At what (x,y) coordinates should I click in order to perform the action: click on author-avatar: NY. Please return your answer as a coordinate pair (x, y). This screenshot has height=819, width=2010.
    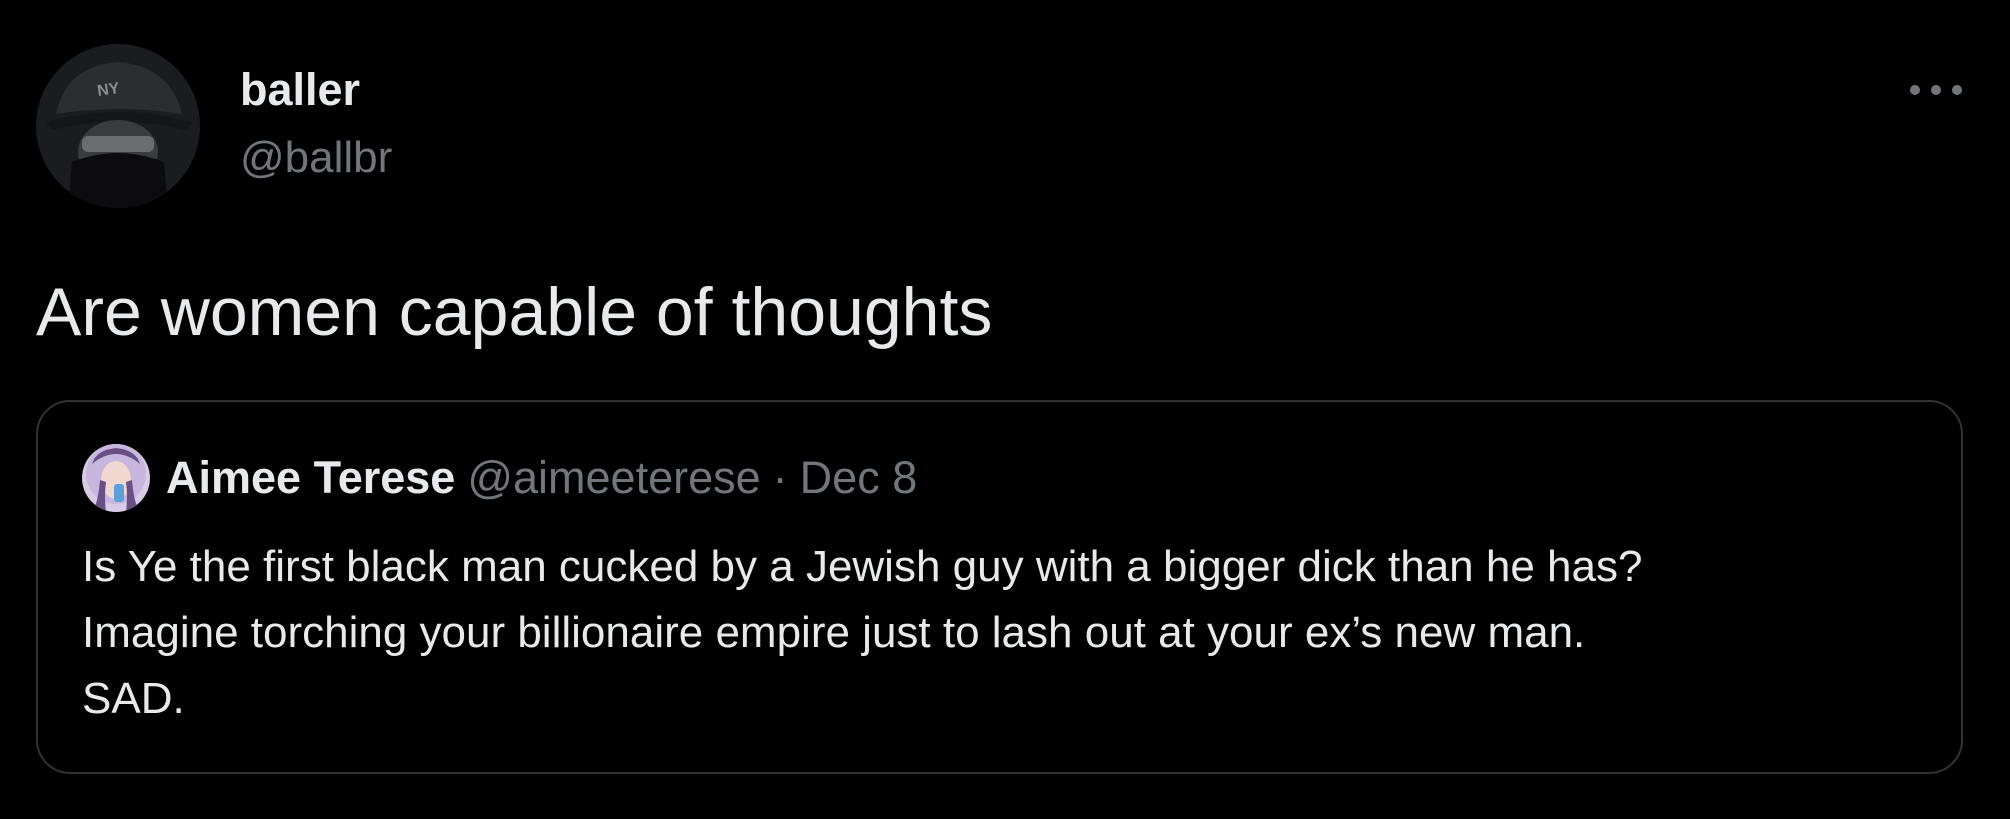
    Looking at the image, I should click on (118, 126).